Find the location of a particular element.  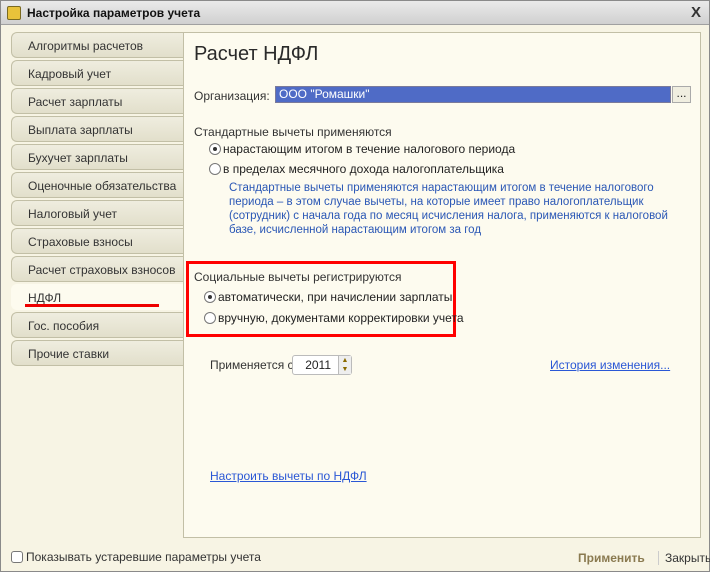

spinner-arrows-icon: ▲ ▼ is located at coordinates (344, 365).